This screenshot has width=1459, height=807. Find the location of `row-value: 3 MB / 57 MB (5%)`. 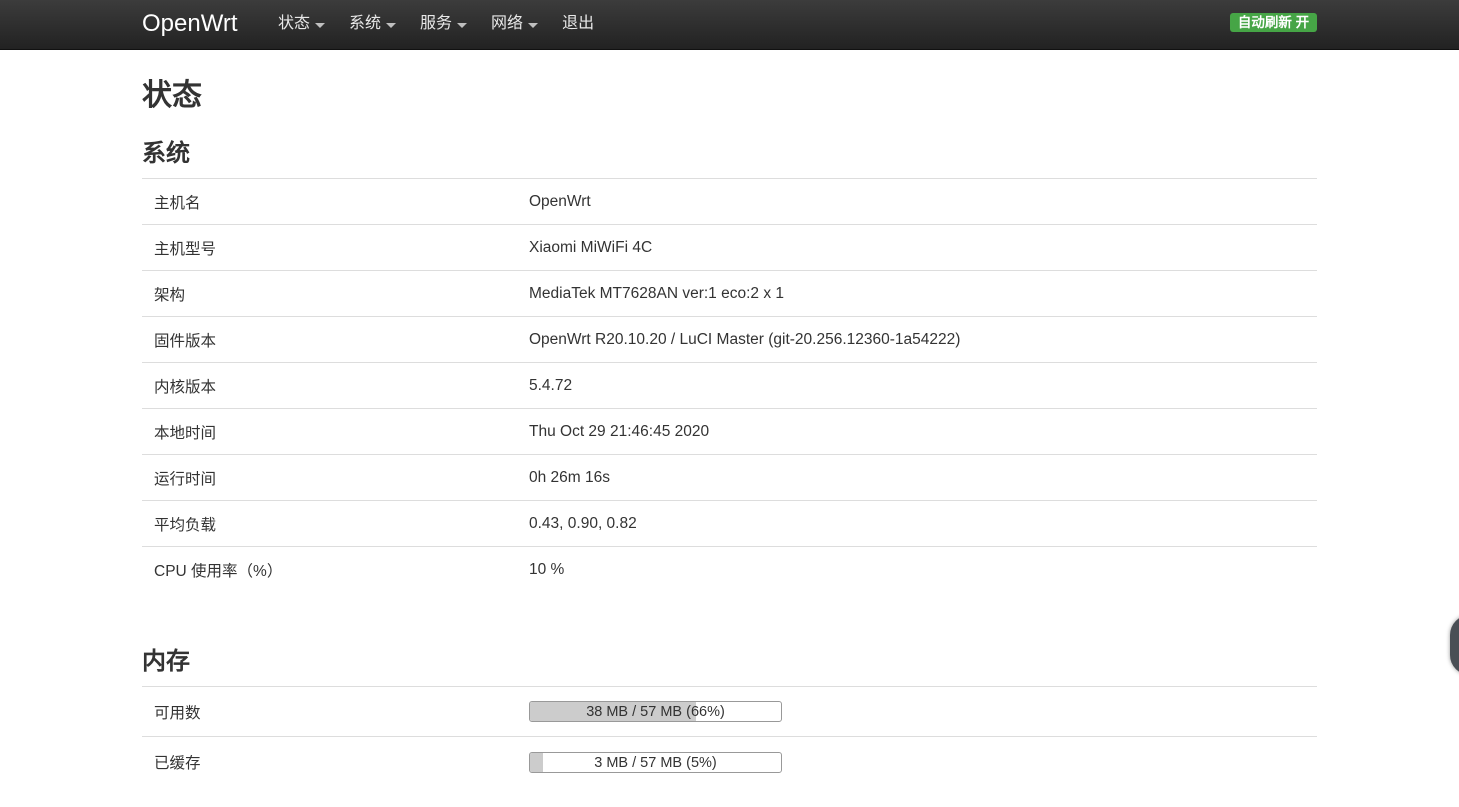

row-value: 3 MB / 57 MB (5%) is located at coordinates (923, 762).